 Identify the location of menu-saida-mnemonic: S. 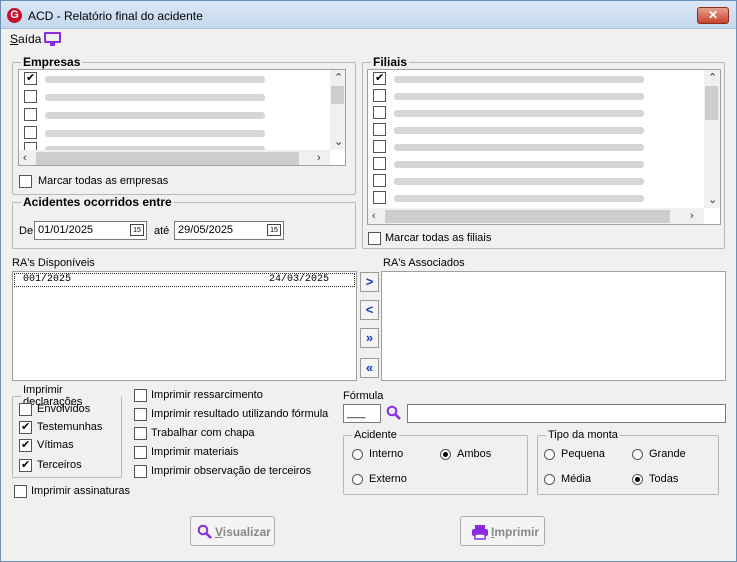
(14, 39).